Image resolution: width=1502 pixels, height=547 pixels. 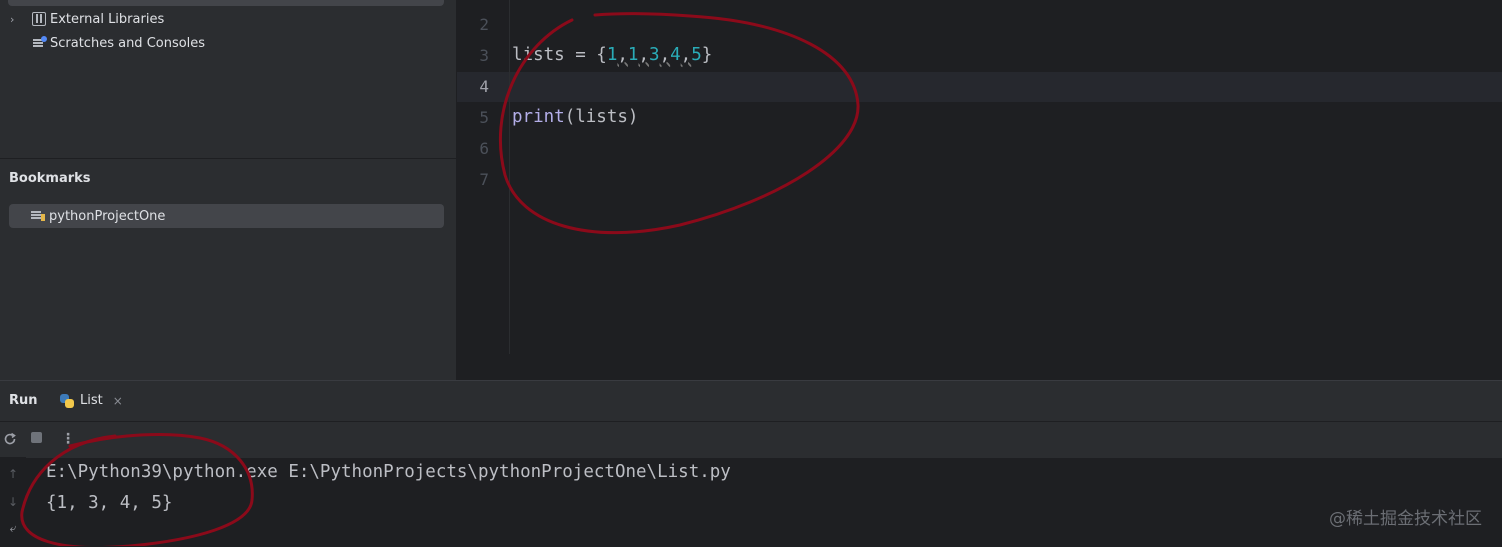 What do you see at coordinates (118, 401) in the screenshot?
I see `close-icon: ×` at bounding box center [118, 401].